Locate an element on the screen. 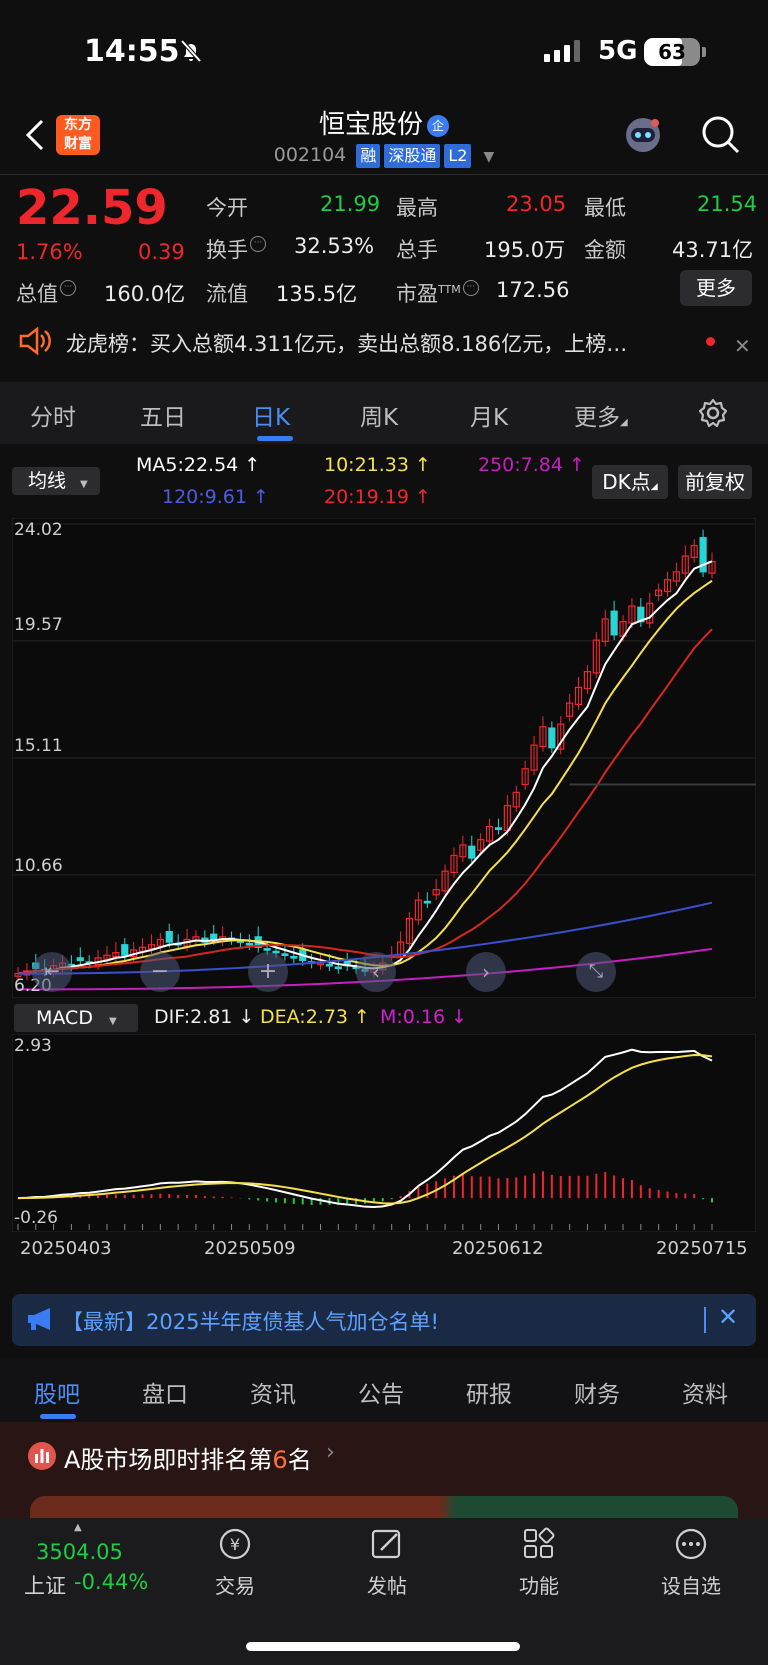 Image resolution: width=768 pixels, height=1665 pixels. megaphone-icon is located at coordinates (41, 1321).